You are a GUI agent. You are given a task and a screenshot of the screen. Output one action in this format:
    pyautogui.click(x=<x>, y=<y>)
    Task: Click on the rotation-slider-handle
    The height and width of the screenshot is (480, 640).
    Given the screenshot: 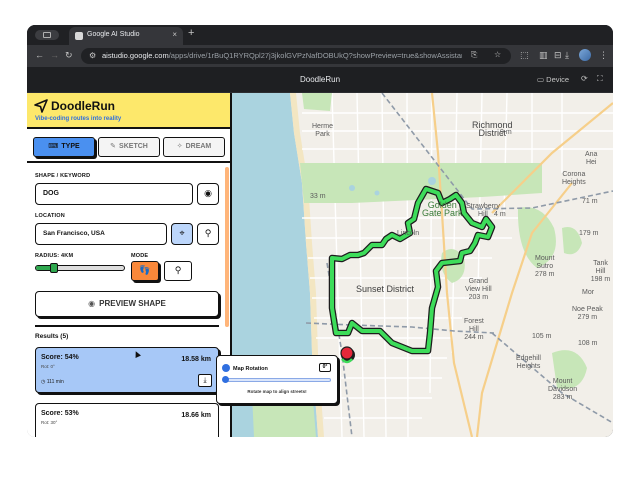 What is the action you would take?
    pyautogui.click(x=225, y=379)
    